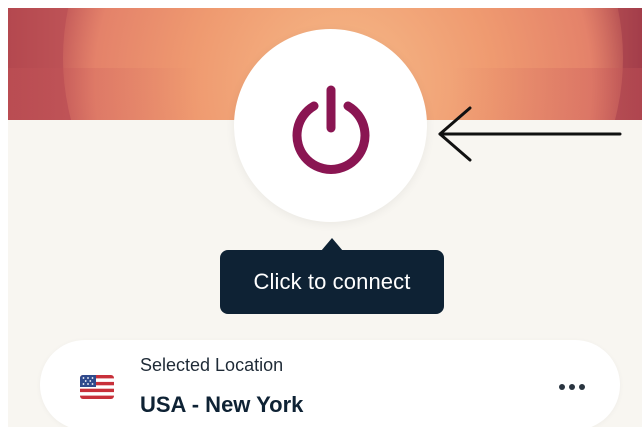  I want to click on connect-tooltip: Click to connect, so click(332, 277).